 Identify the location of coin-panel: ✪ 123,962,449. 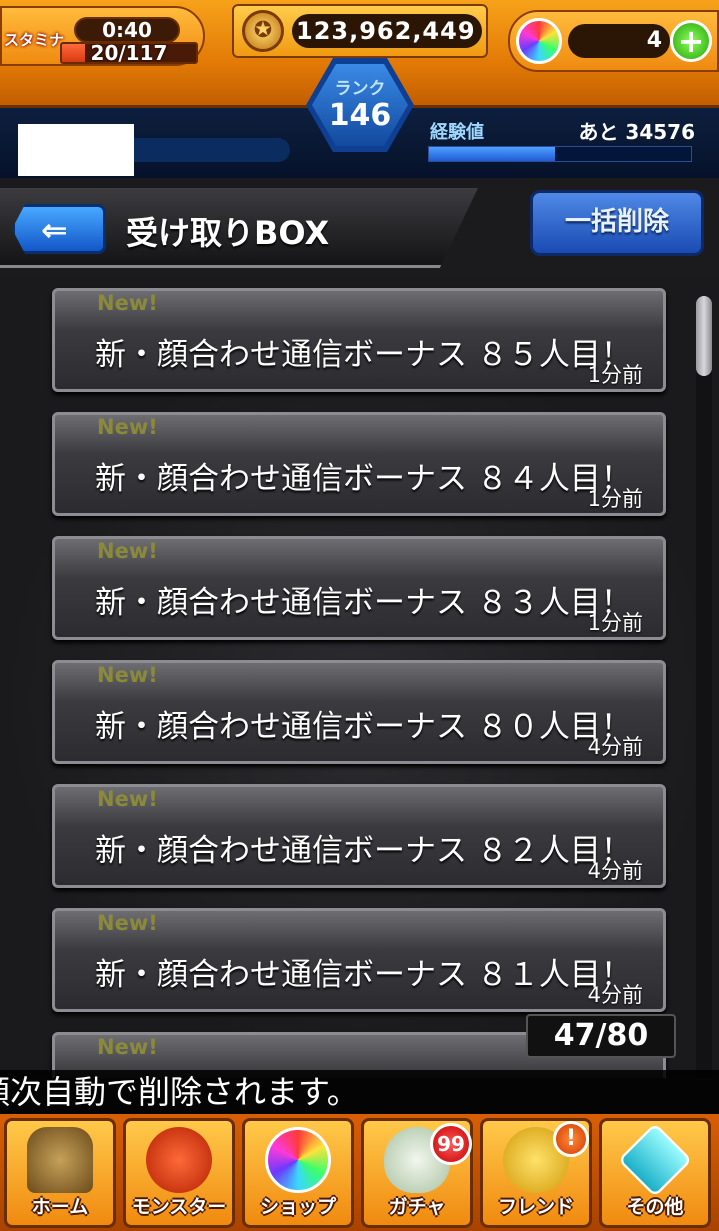
(360, 31).